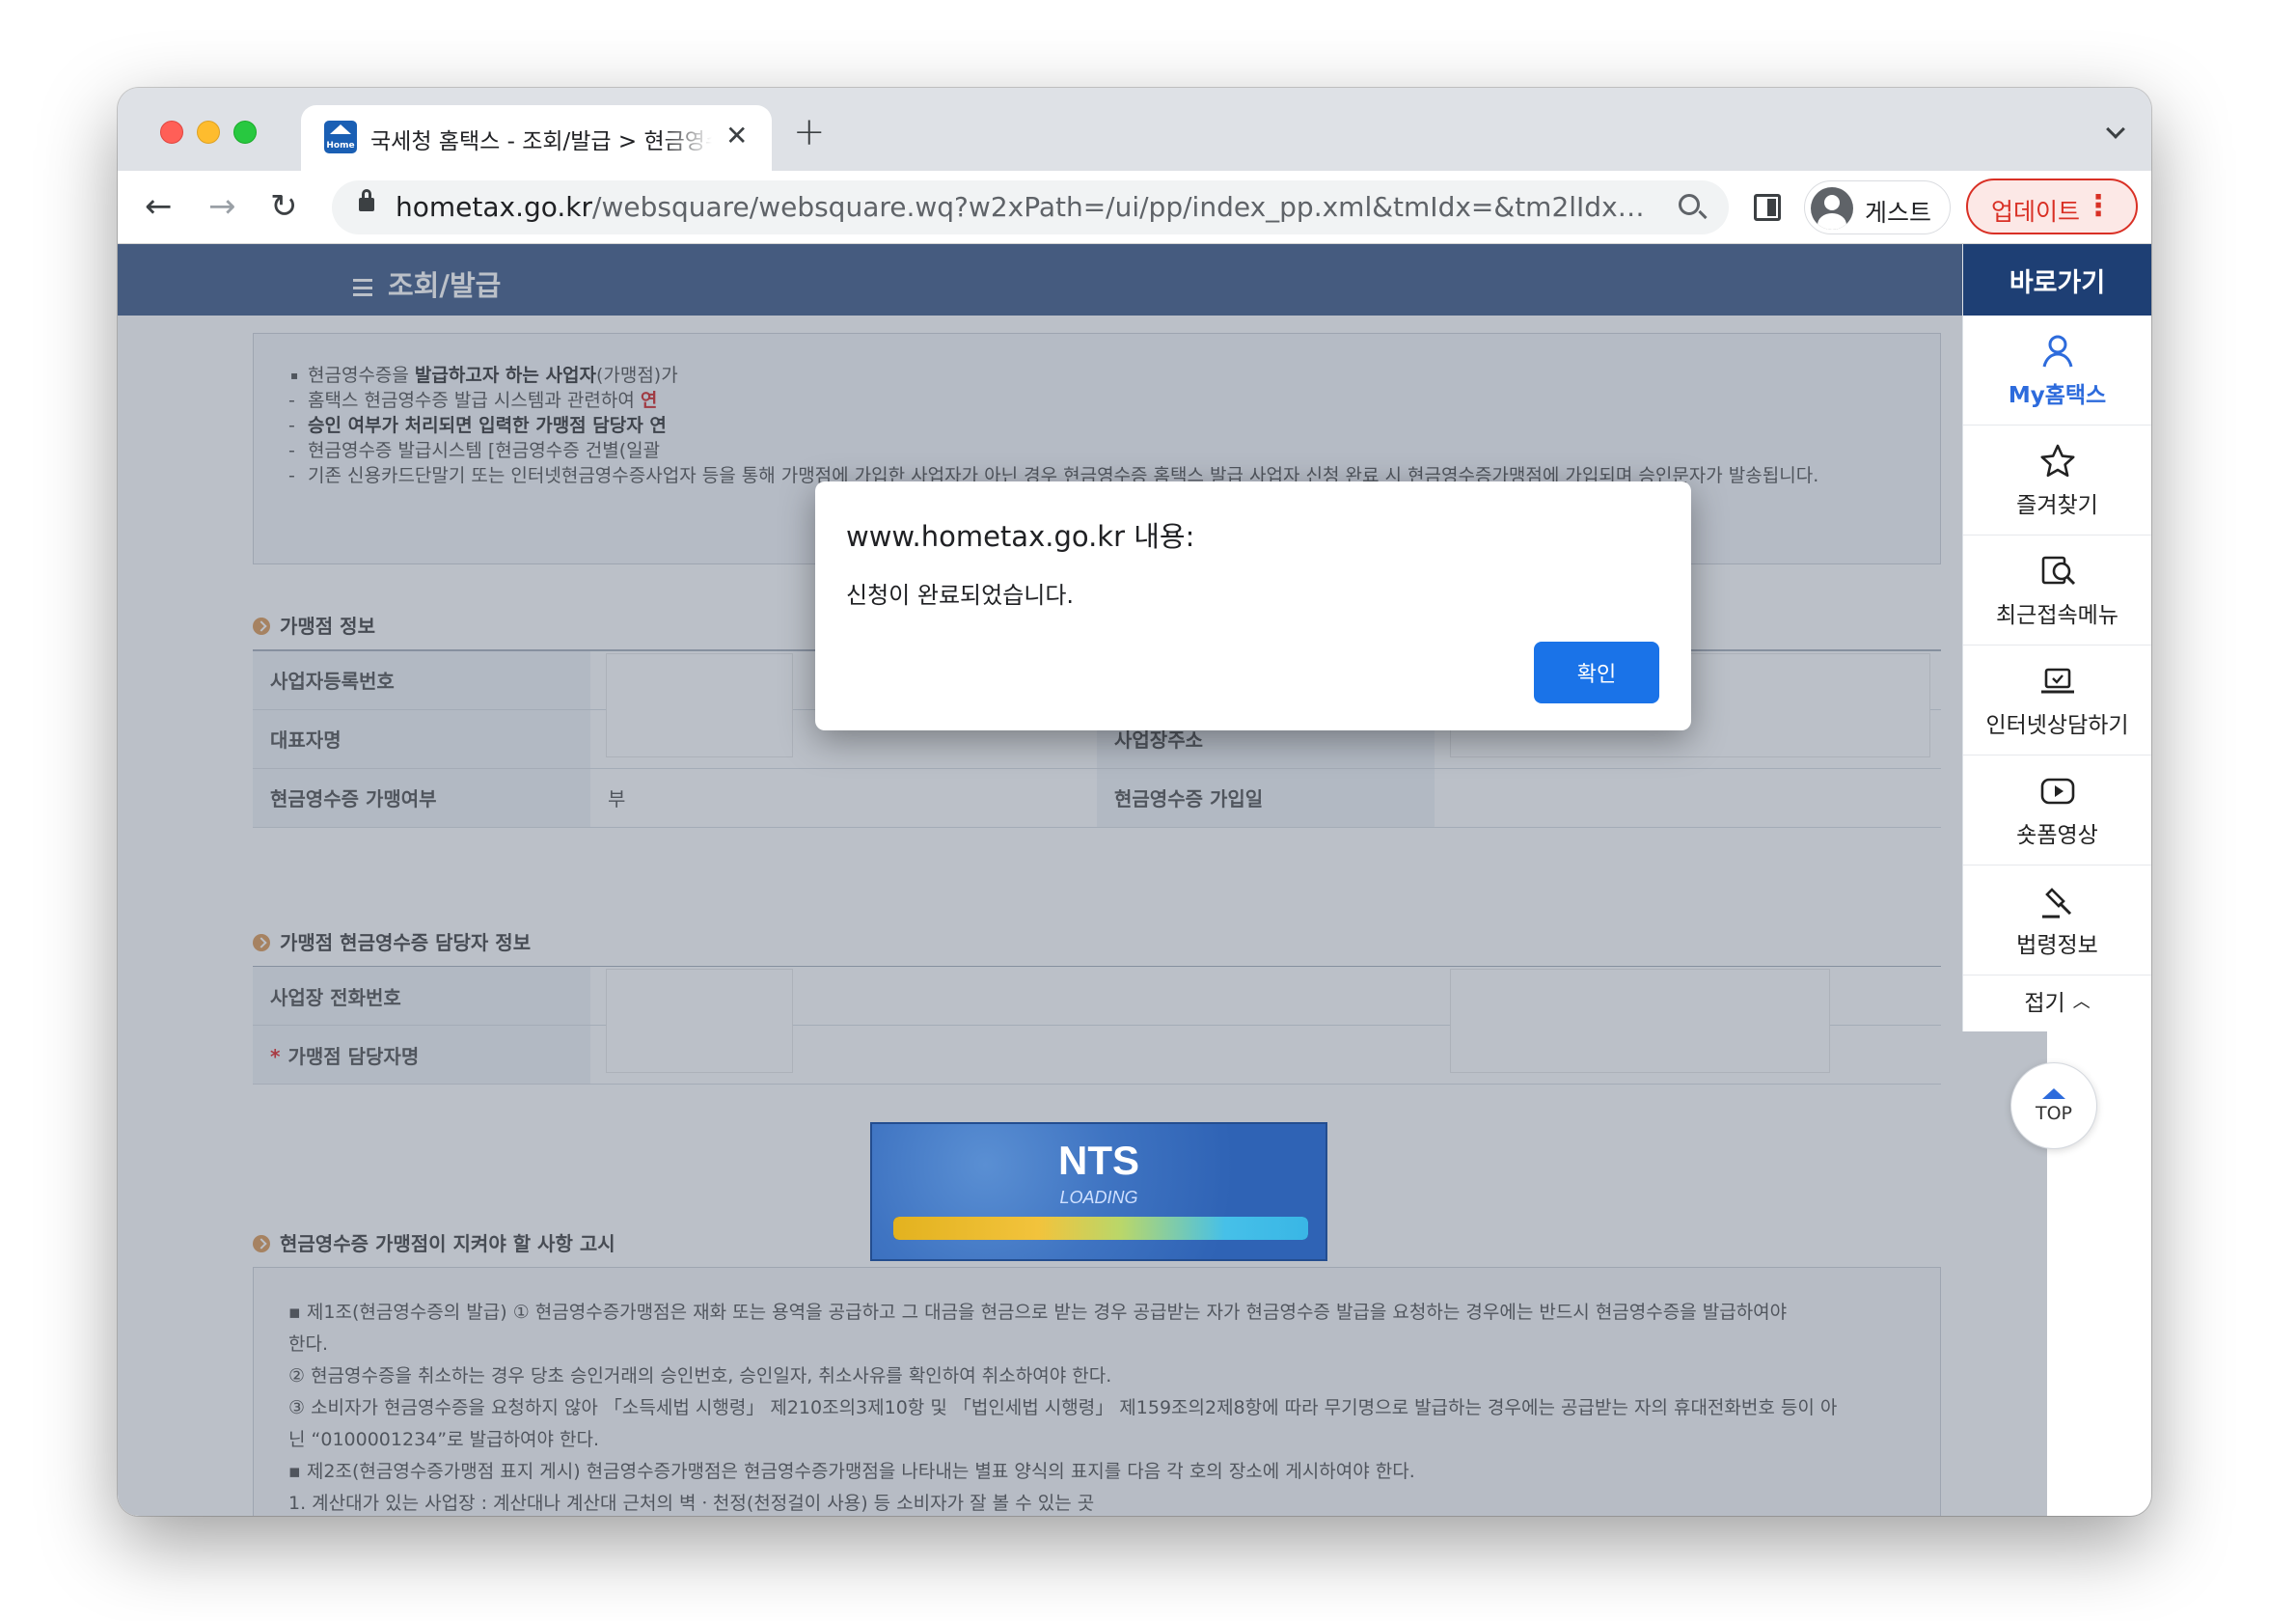  Describe the element at coordinates (2053, 1093) in the screenshot. I see `arrow-up-icon` at that location.